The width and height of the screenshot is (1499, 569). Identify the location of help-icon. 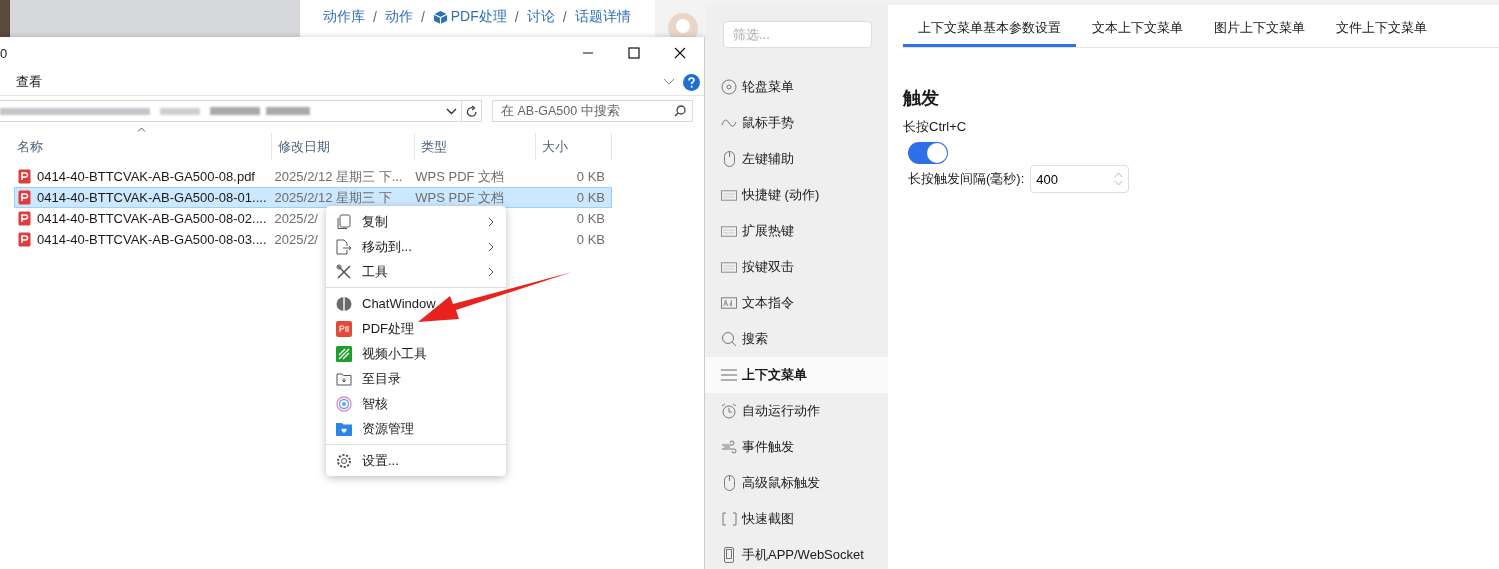
(691, 82).